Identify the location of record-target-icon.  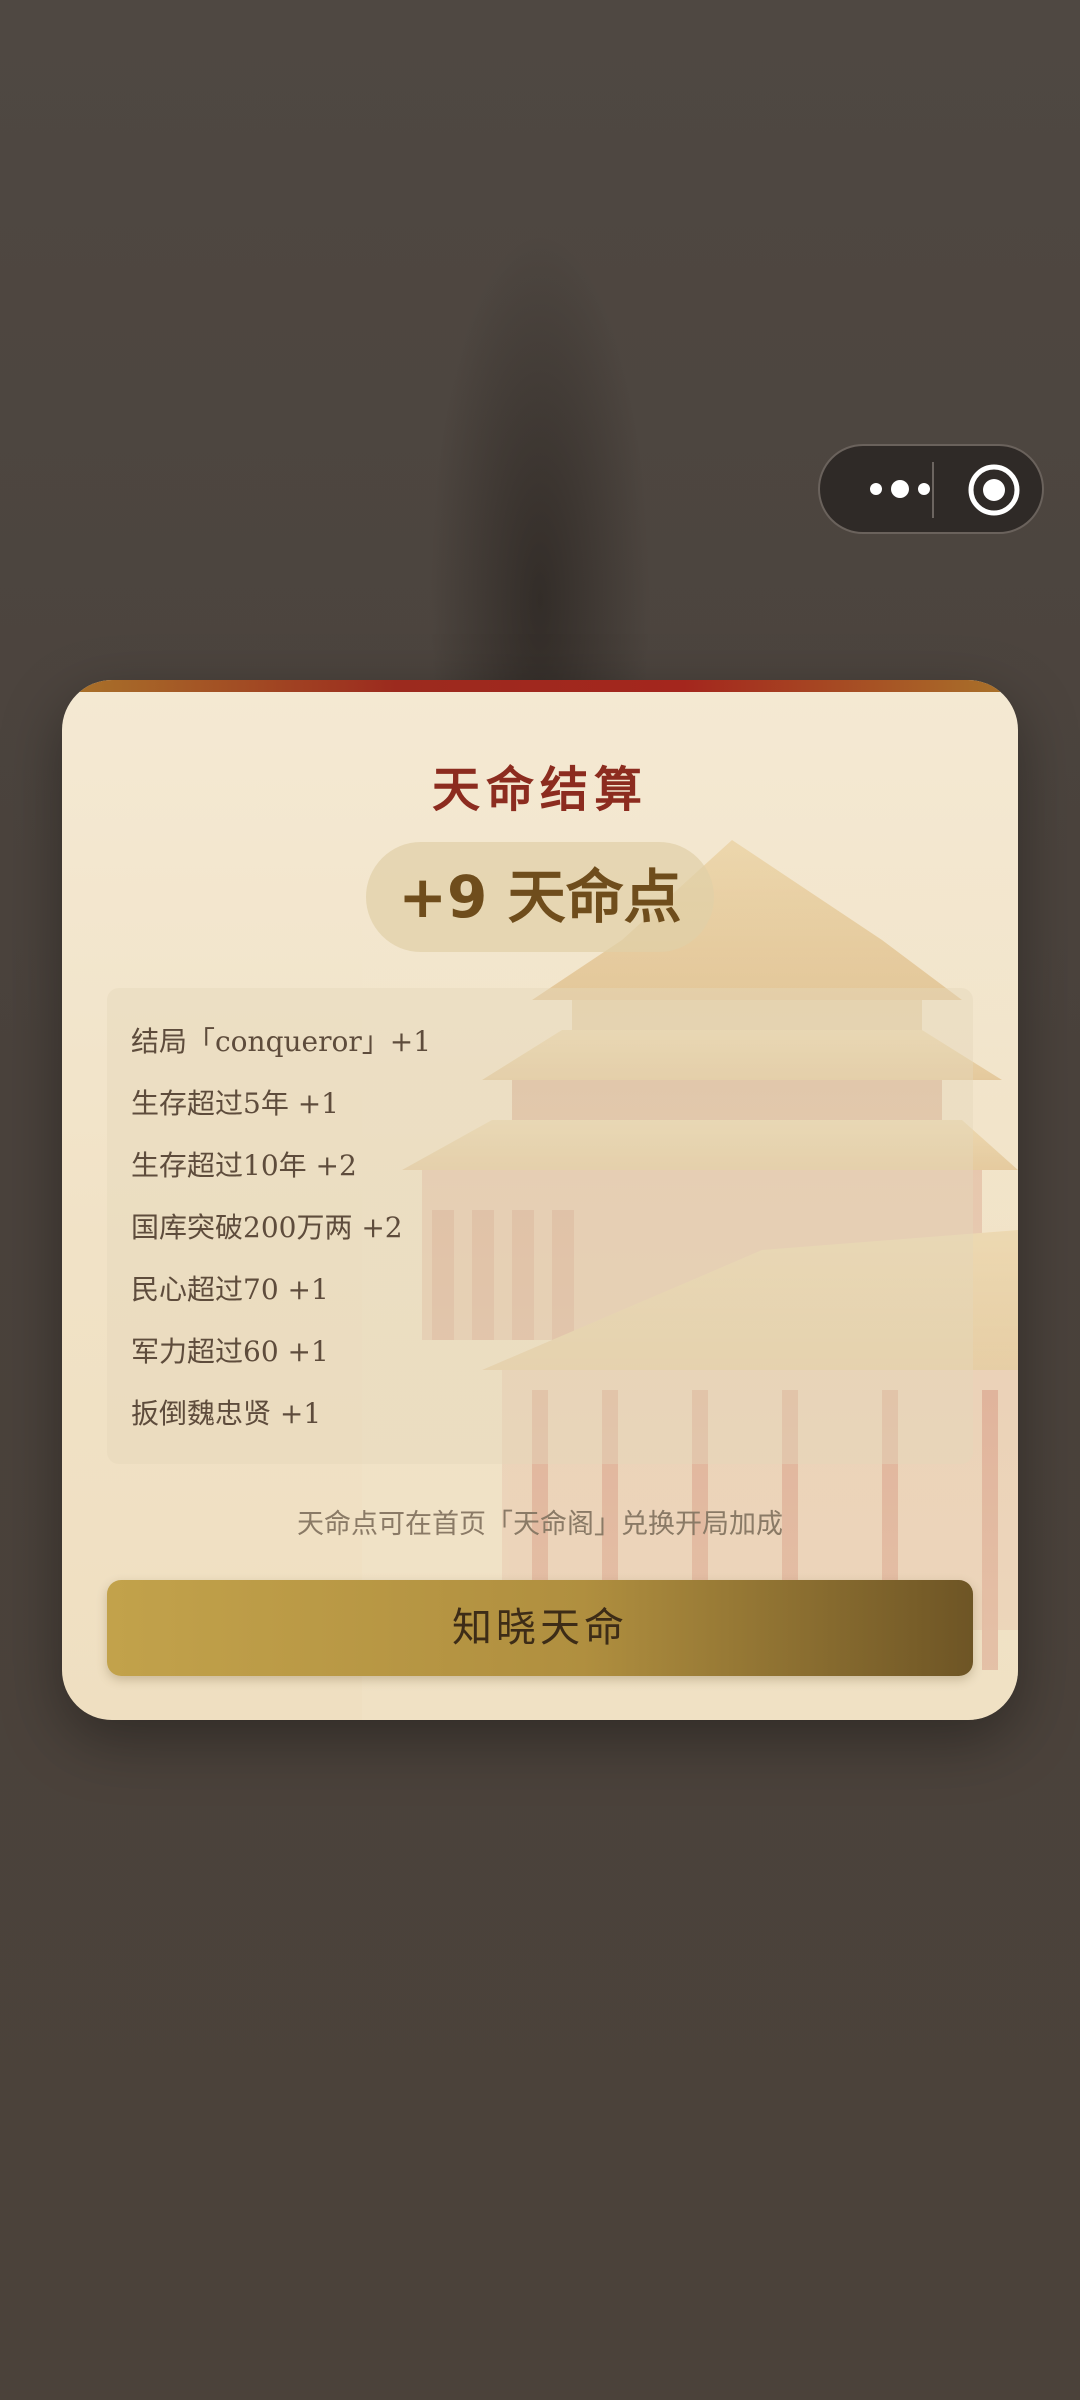
(994, 490).